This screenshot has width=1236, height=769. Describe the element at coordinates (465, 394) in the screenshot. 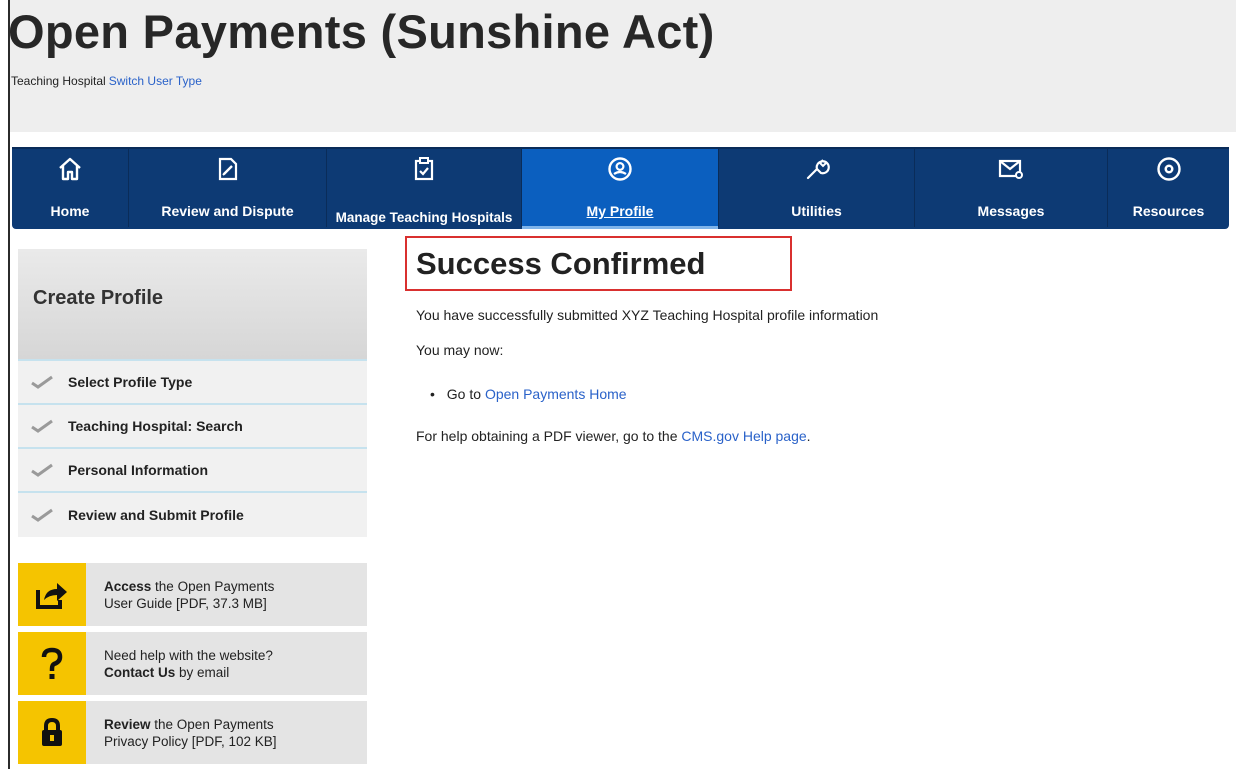

I see `goto-prefix: Go to` at that location.